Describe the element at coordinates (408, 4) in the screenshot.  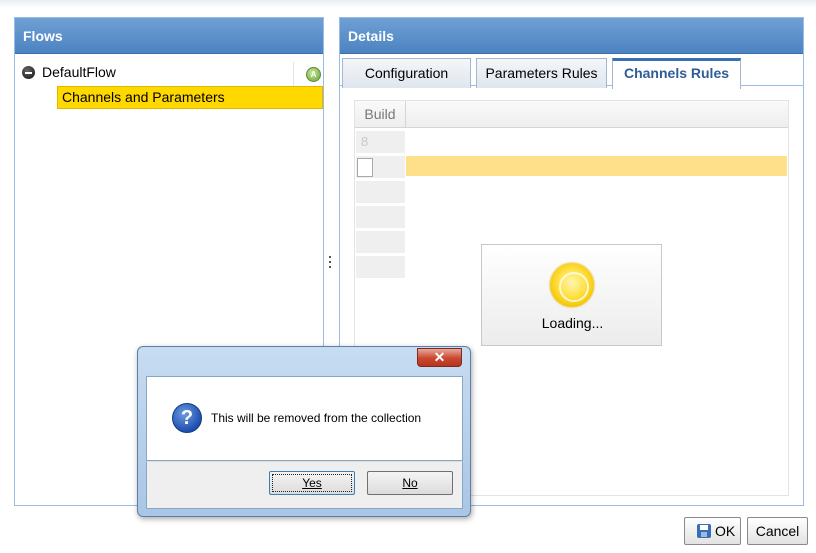
I see `top-strip` at that location.